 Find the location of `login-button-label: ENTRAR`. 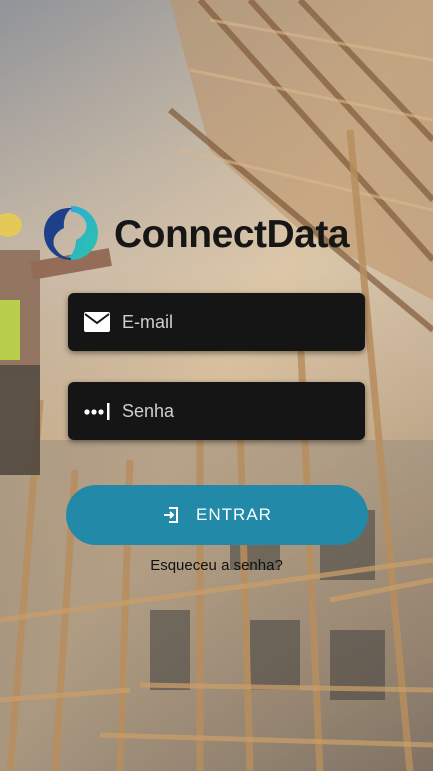

login-button-label: ENTRAR is located at coordinates (234, 514).